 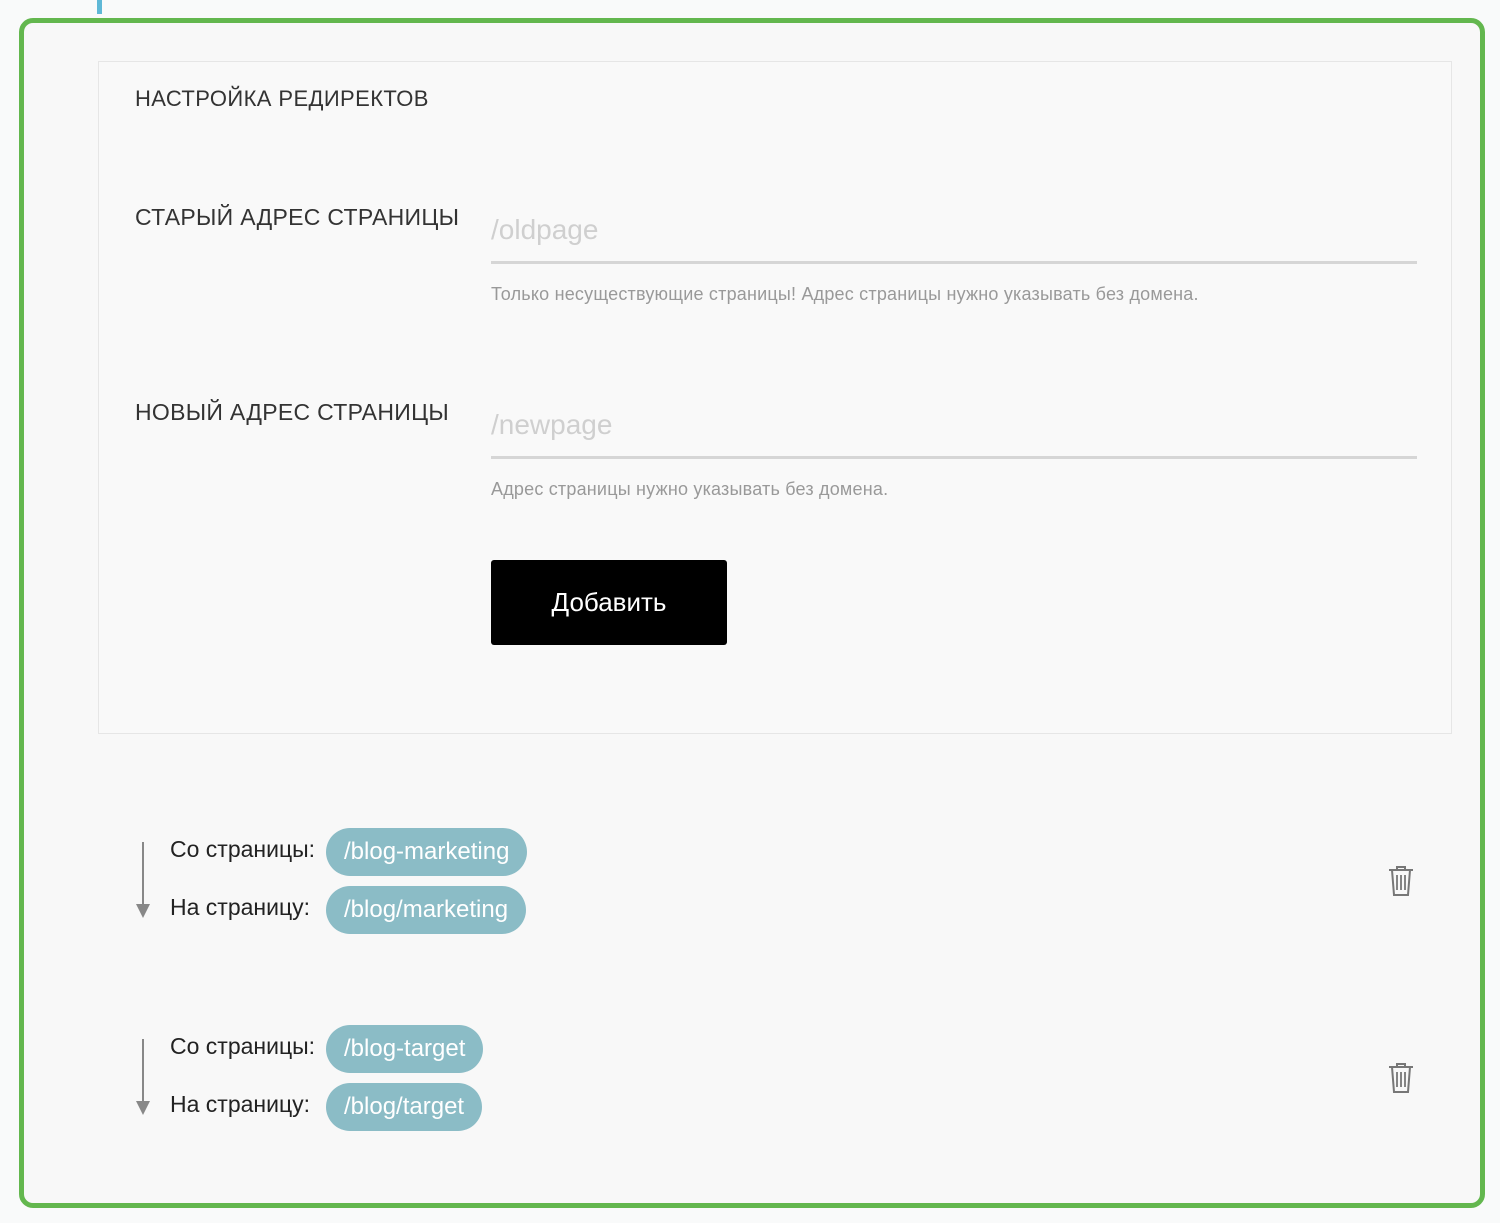 I want to click on add-redirect-button: Добавить, so click(x=609, y=602).